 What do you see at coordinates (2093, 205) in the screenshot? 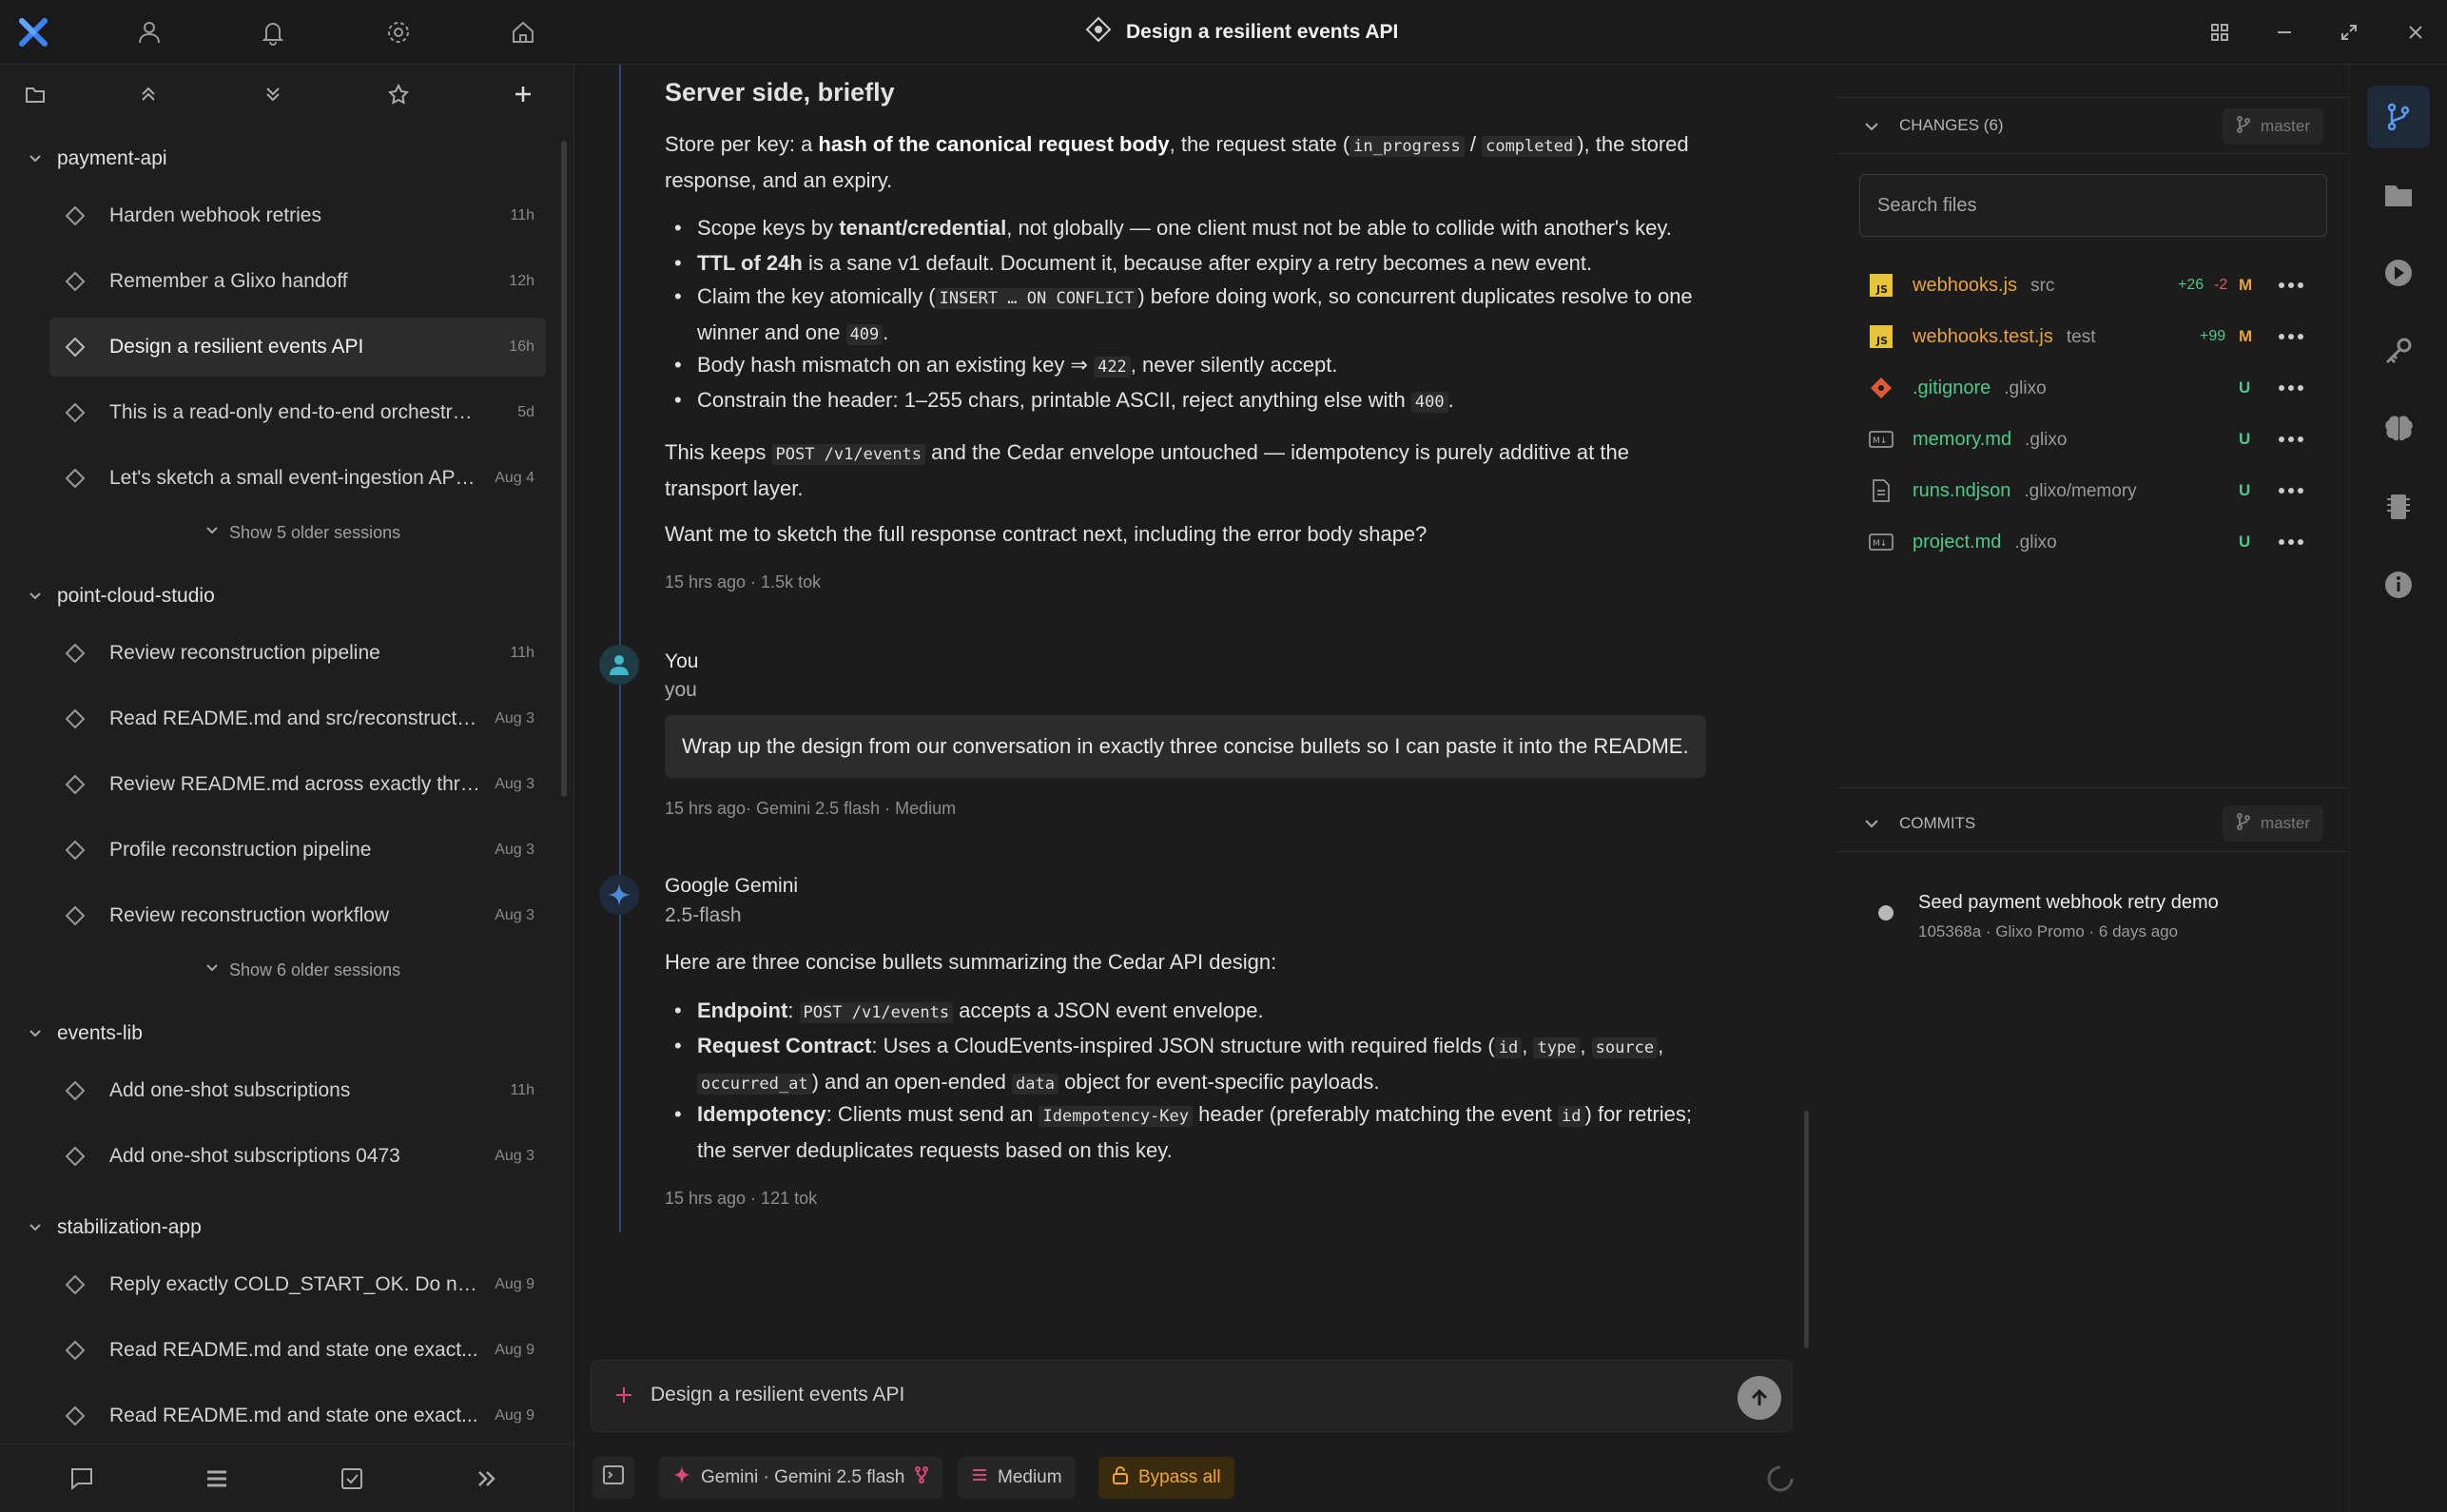
I see `search-files-input: Search files` at bounding box center [2093, 205].